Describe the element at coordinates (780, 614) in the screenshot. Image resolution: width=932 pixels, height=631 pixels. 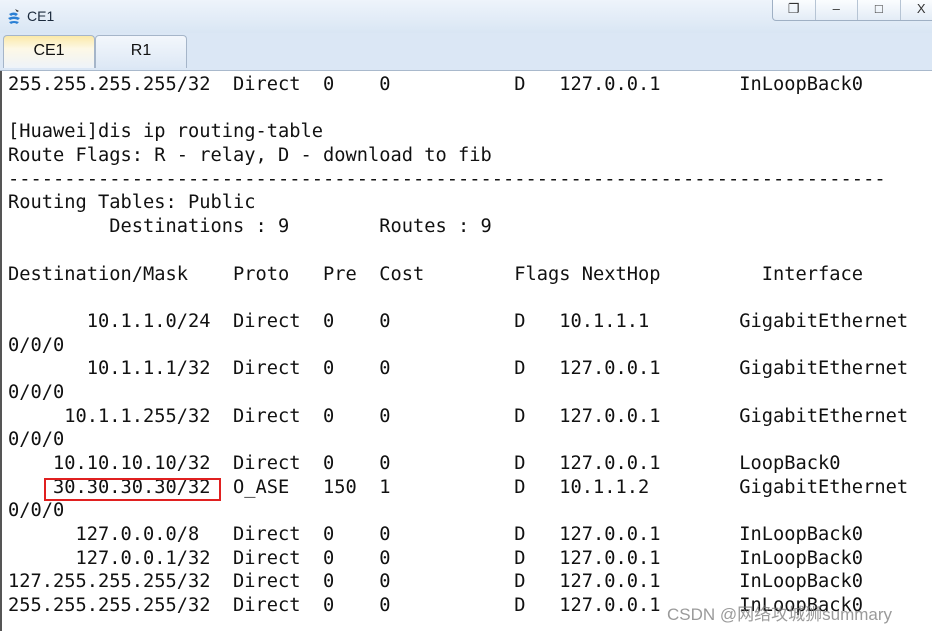
I see `watermark: CSDN @网络攻城狮summary` at that location.